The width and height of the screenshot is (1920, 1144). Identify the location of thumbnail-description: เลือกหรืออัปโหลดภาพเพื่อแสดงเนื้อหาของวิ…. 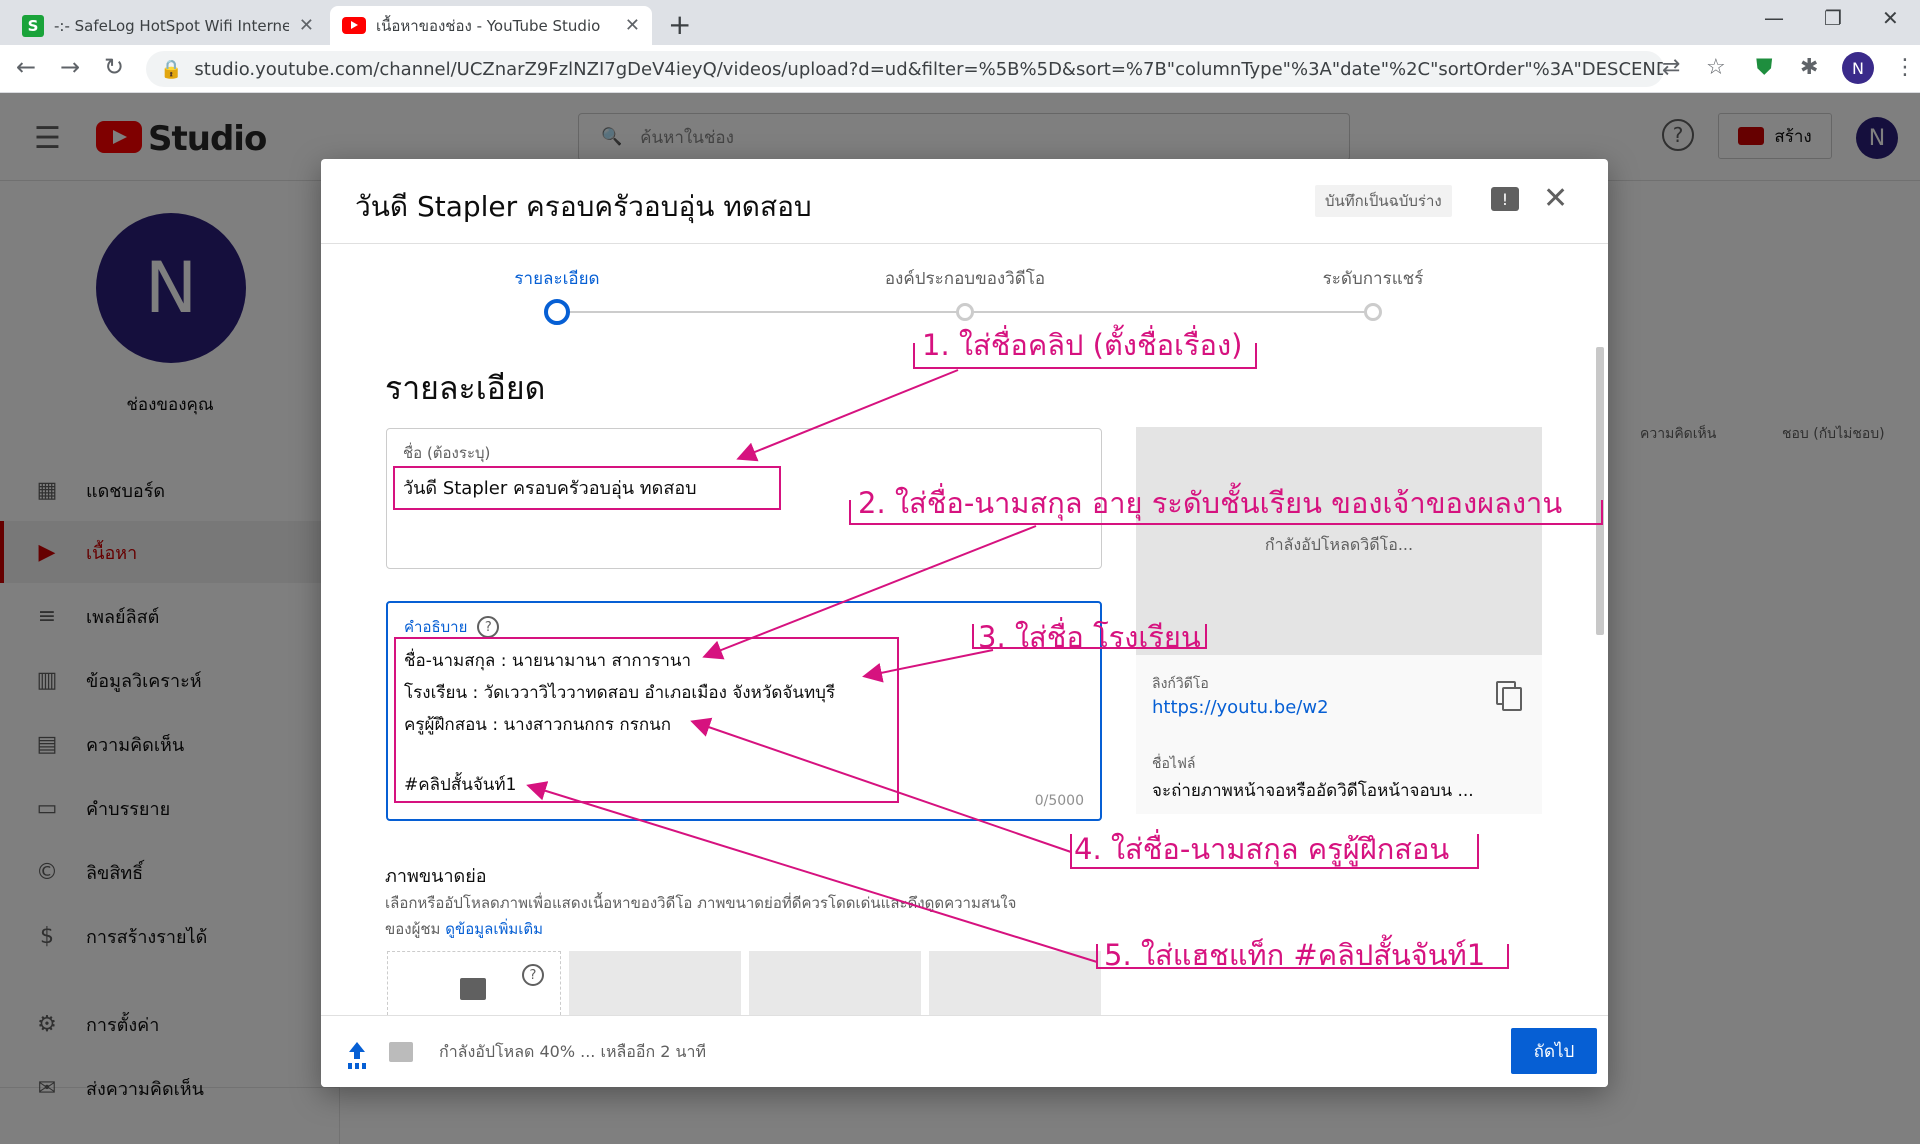
(701, 903).